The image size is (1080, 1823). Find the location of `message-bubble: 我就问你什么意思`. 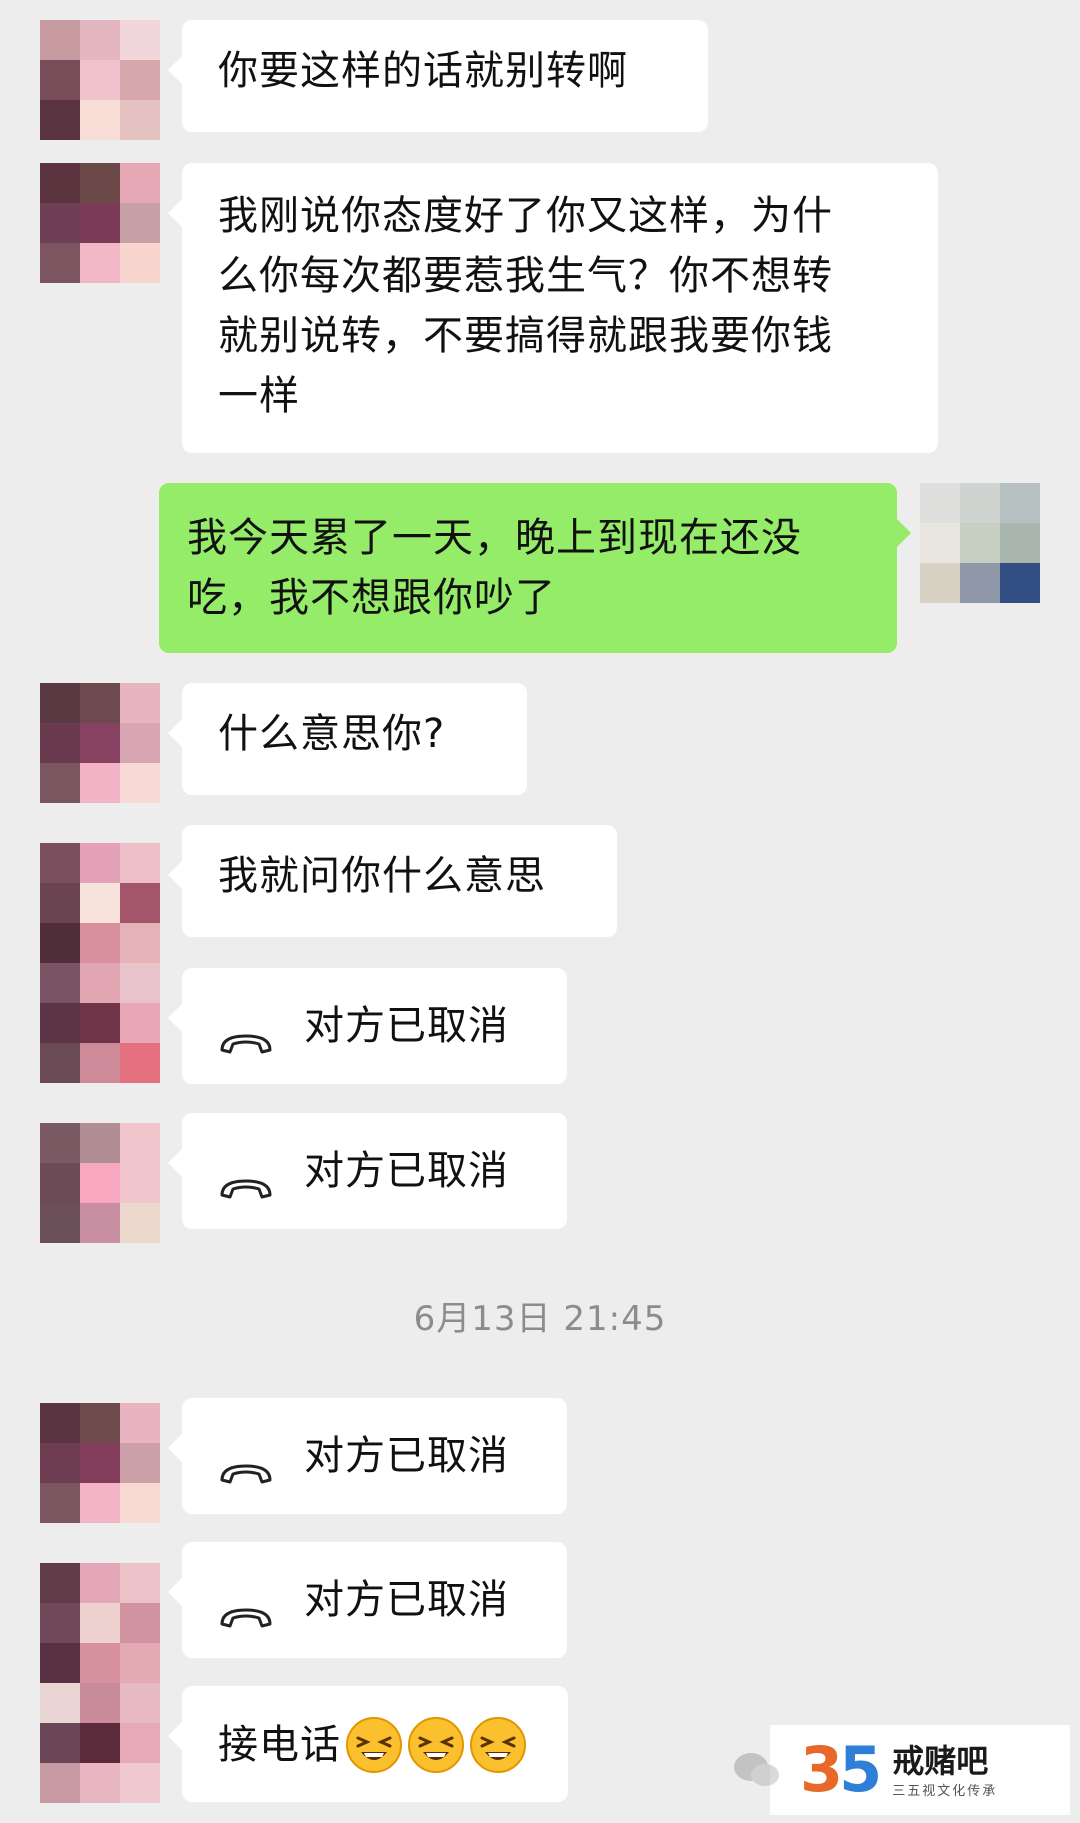

message-bubble: 我就问你什么意思 is located at coordinates (392, 881).